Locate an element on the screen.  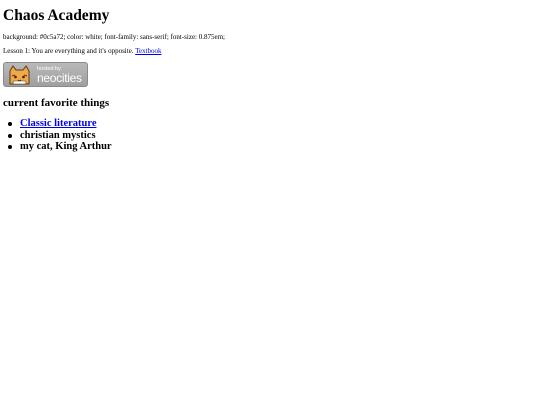
textbook-link: Textbook is located at coordinates (148, 51).